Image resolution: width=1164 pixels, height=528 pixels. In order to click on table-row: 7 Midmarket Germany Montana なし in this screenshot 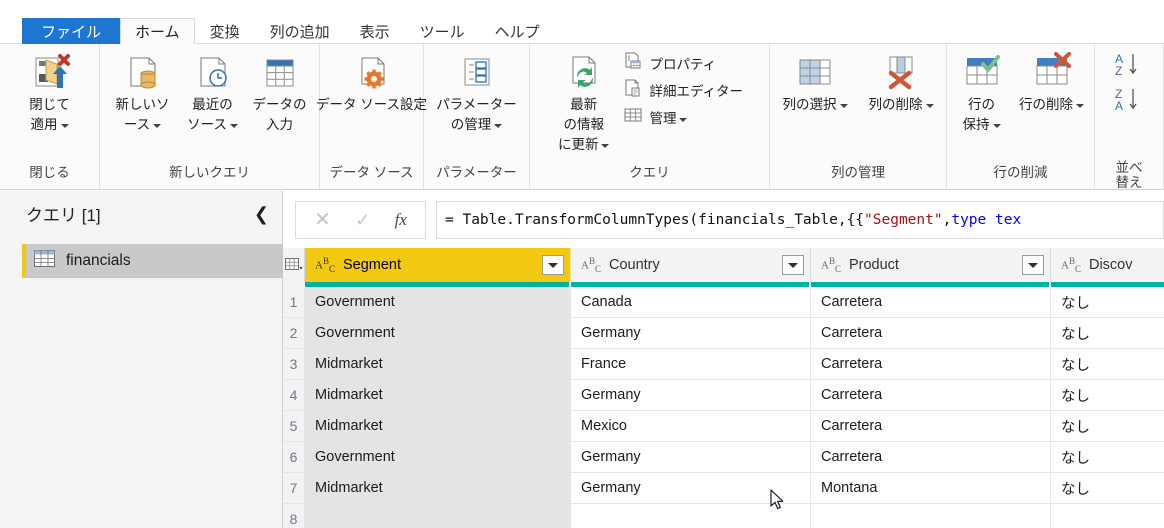, I will do `click(723, 488)`.